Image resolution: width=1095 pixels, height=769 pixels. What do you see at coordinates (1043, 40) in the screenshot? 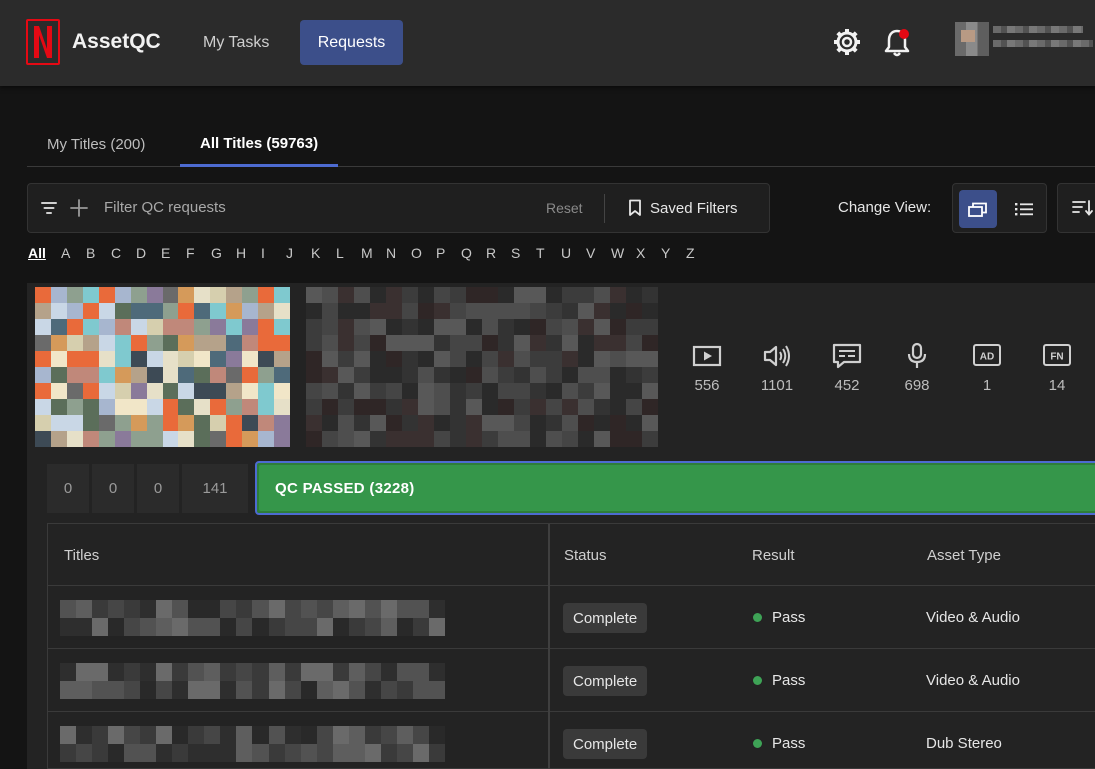
I see `user-name-redacted` at bounding box center [1043, 40].